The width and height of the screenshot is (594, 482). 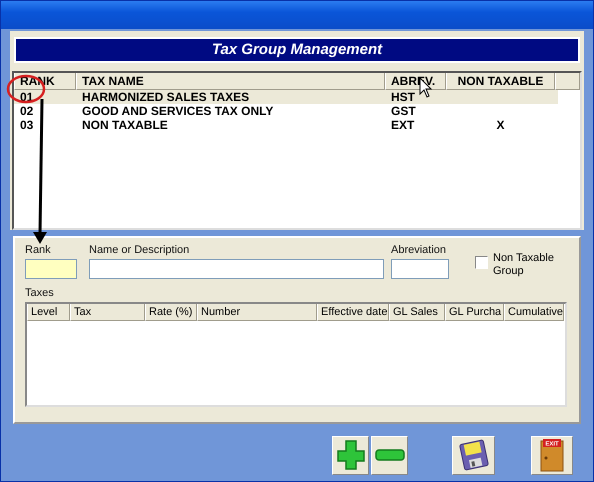 I want to click on non-taxable-cell-text: X, so click(x=500, y=125).